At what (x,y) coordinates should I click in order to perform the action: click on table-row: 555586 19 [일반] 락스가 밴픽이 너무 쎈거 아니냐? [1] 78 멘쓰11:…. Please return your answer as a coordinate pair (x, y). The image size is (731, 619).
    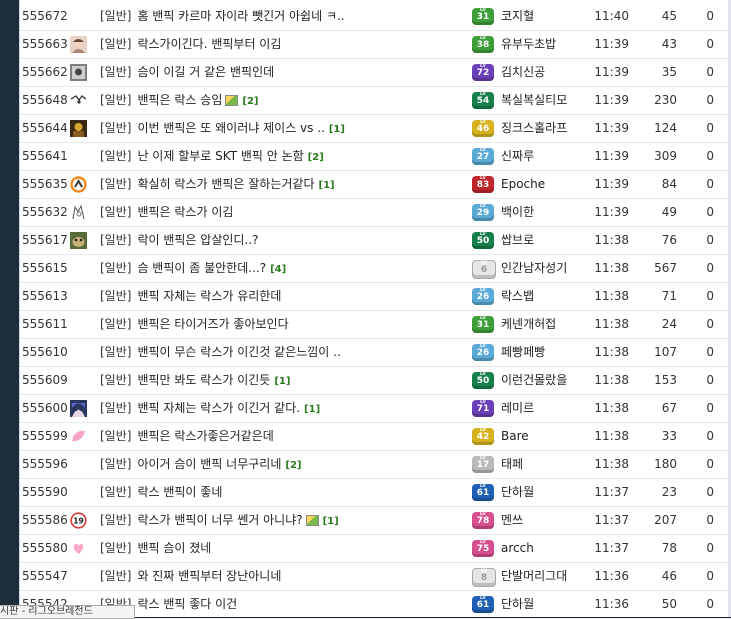
    Looking at the image, I should click on (375, 521).